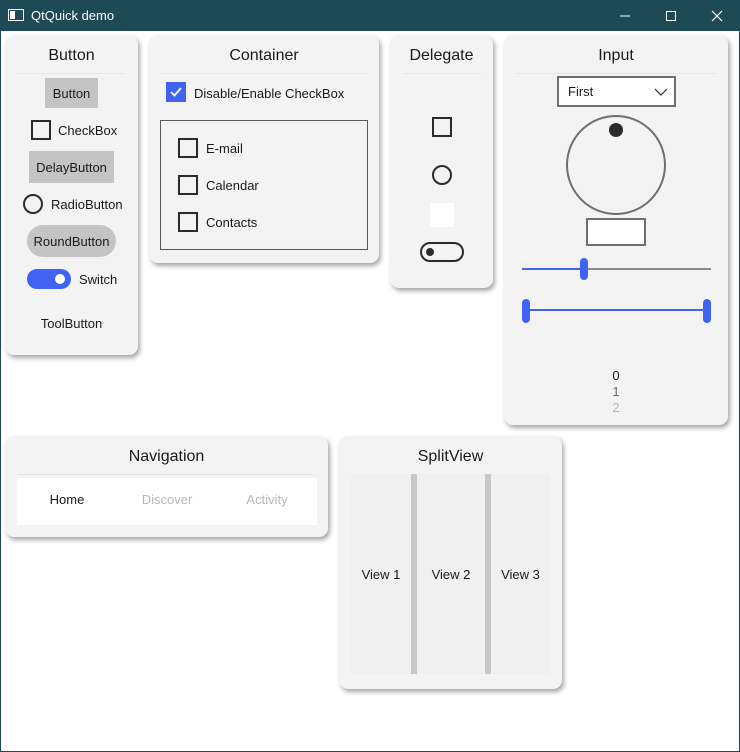  I want to click on calendar-checkbox, so click(188, 185).